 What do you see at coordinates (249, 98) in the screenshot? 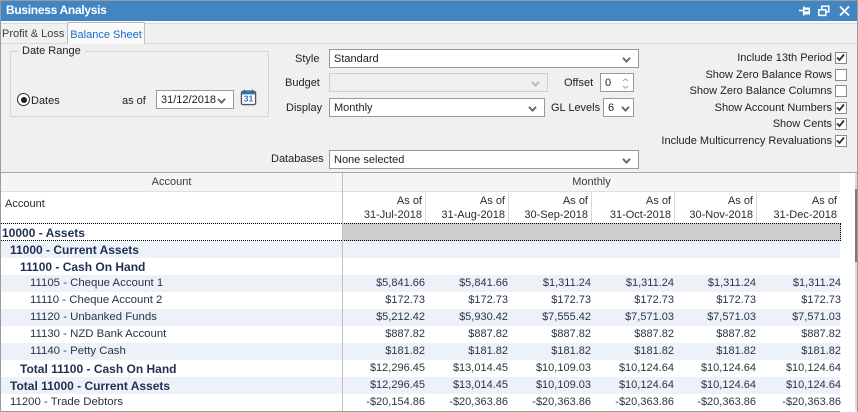
I see `svg-text: 31` at bounding box center [249, 98].